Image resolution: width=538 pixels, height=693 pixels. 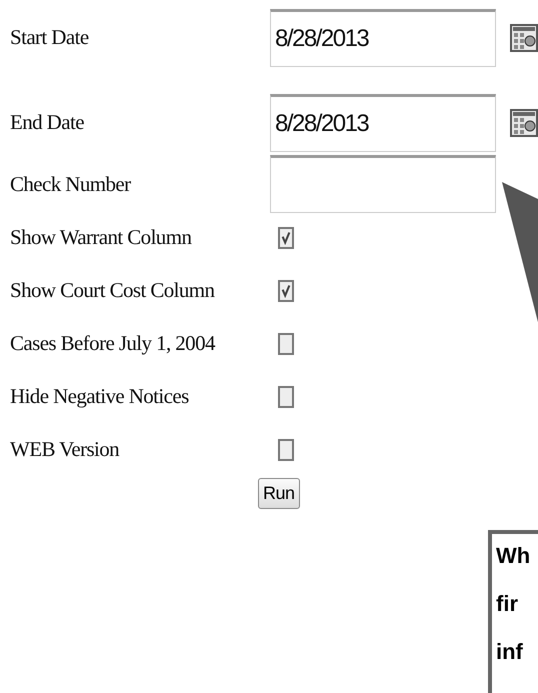 I want to click on field-label: Check Number, so click(x=71, y=184).